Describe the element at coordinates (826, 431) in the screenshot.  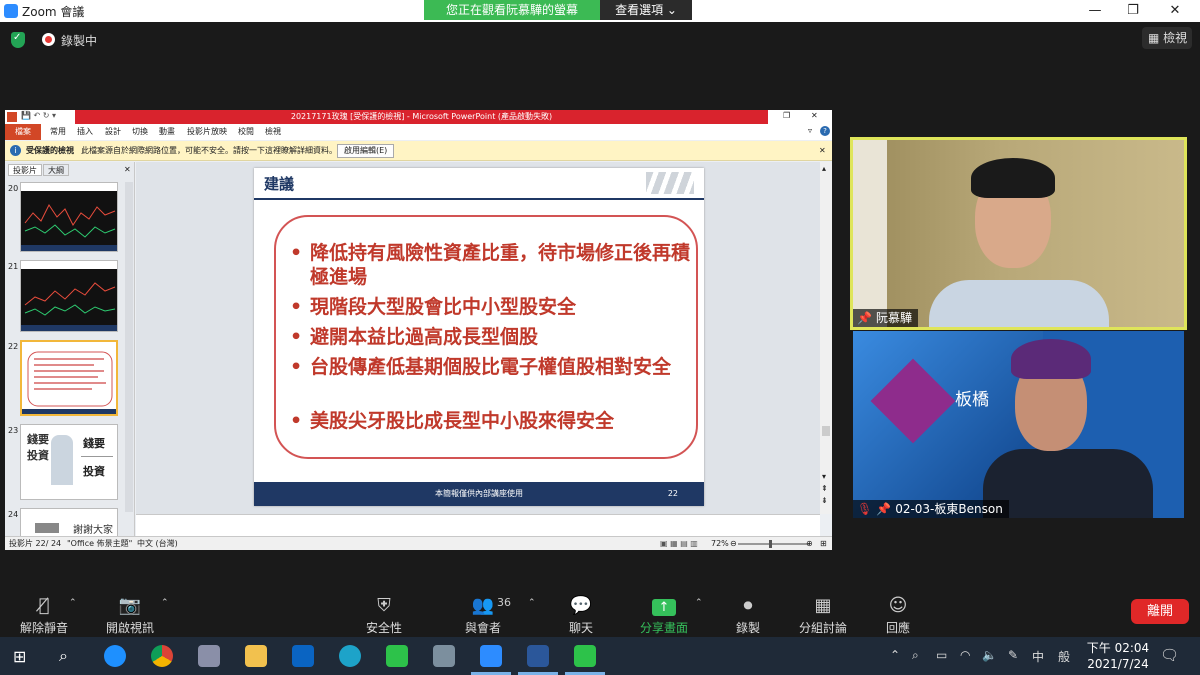
I see `scroll-thumb` at that location.